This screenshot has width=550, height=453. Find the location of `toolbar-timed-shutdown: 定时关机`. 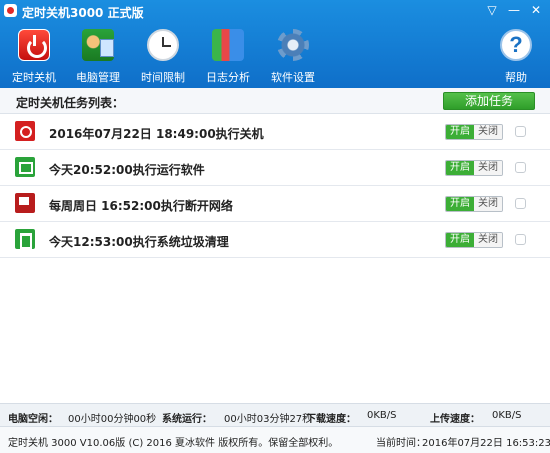

toolbar-timed-shutdown: 定时关机 is located at coordinates (34, 56).